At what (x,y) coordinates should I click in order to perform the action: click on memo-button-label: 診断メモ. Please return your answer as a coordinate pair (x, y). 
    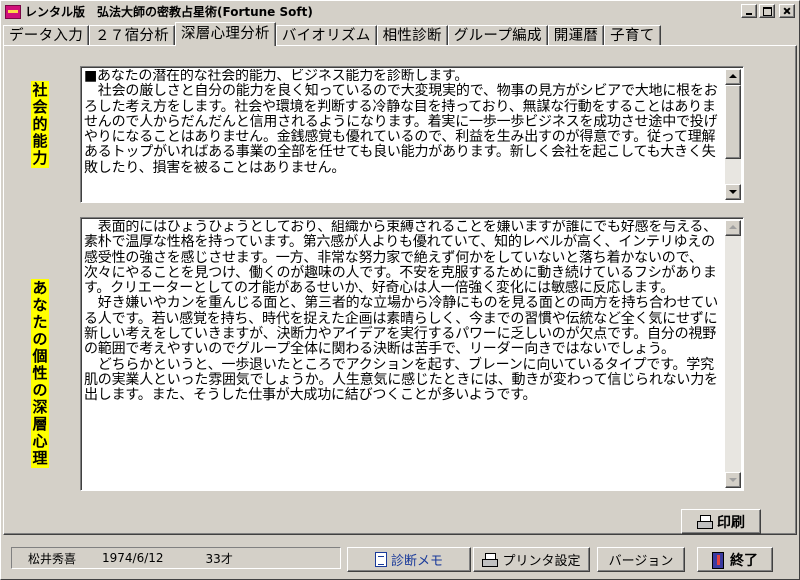
    Looking at the image, I should click on (416, 561).